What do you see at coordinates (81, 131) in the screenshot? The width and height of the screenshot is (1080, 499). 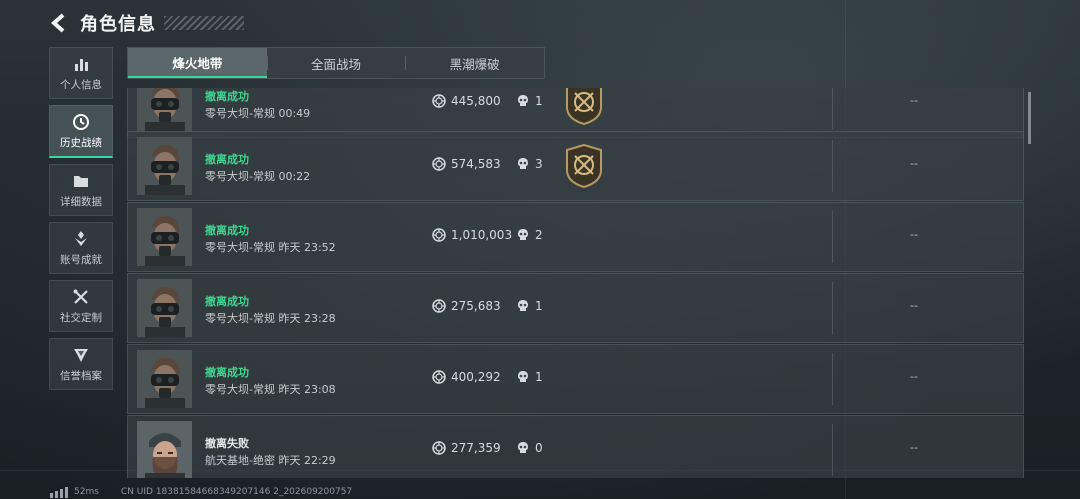 I see `sidebar-item-history: 历史战绩` at bounding box center [81, 131].